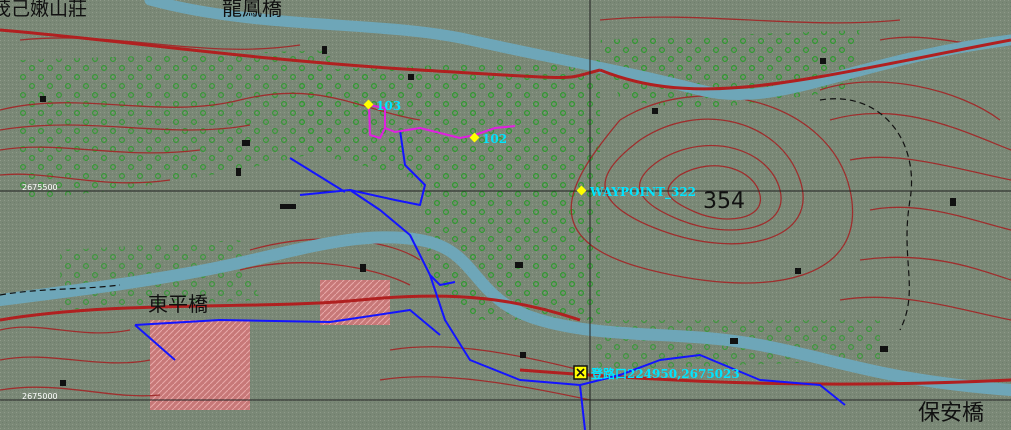  I want to click on place-label-village: 茂己嫩山莊, so click(43, 10).